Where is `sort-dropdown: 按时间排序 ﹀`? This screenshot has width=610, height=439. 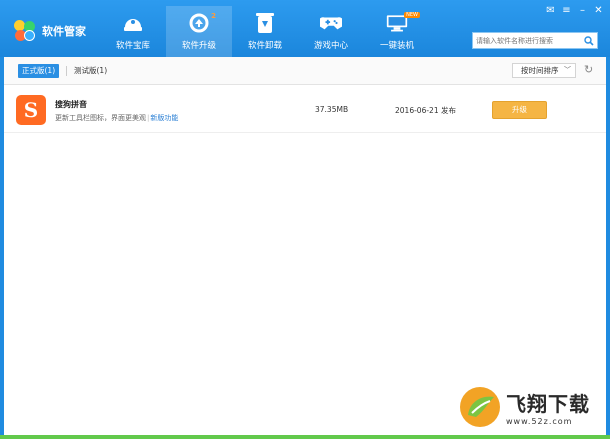 sort-dropdown: 按时间排序 ﹀ is located at coordinates (544, 70).